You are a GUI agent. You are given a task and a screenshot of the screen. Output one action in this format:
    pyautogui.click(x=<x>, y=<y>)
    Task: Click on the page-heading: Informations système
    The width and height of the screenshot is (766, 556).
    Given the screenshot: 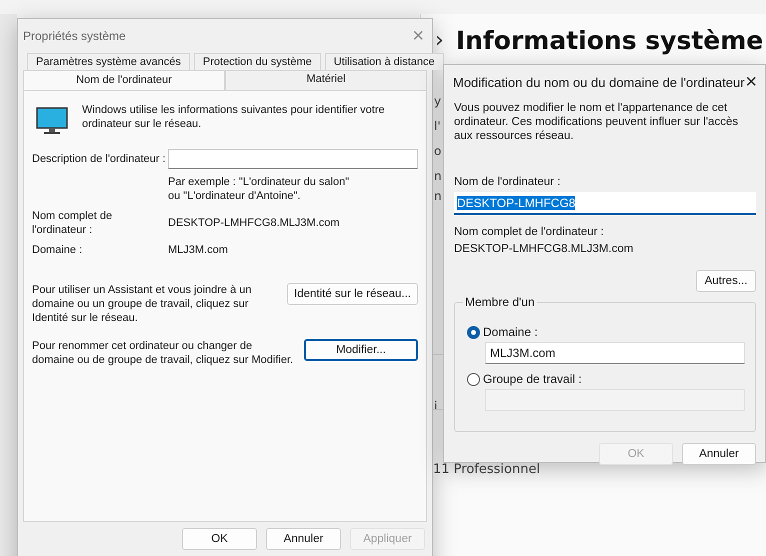 What is the action you would take?
    pyautogui.click(x=610, y=40)
    